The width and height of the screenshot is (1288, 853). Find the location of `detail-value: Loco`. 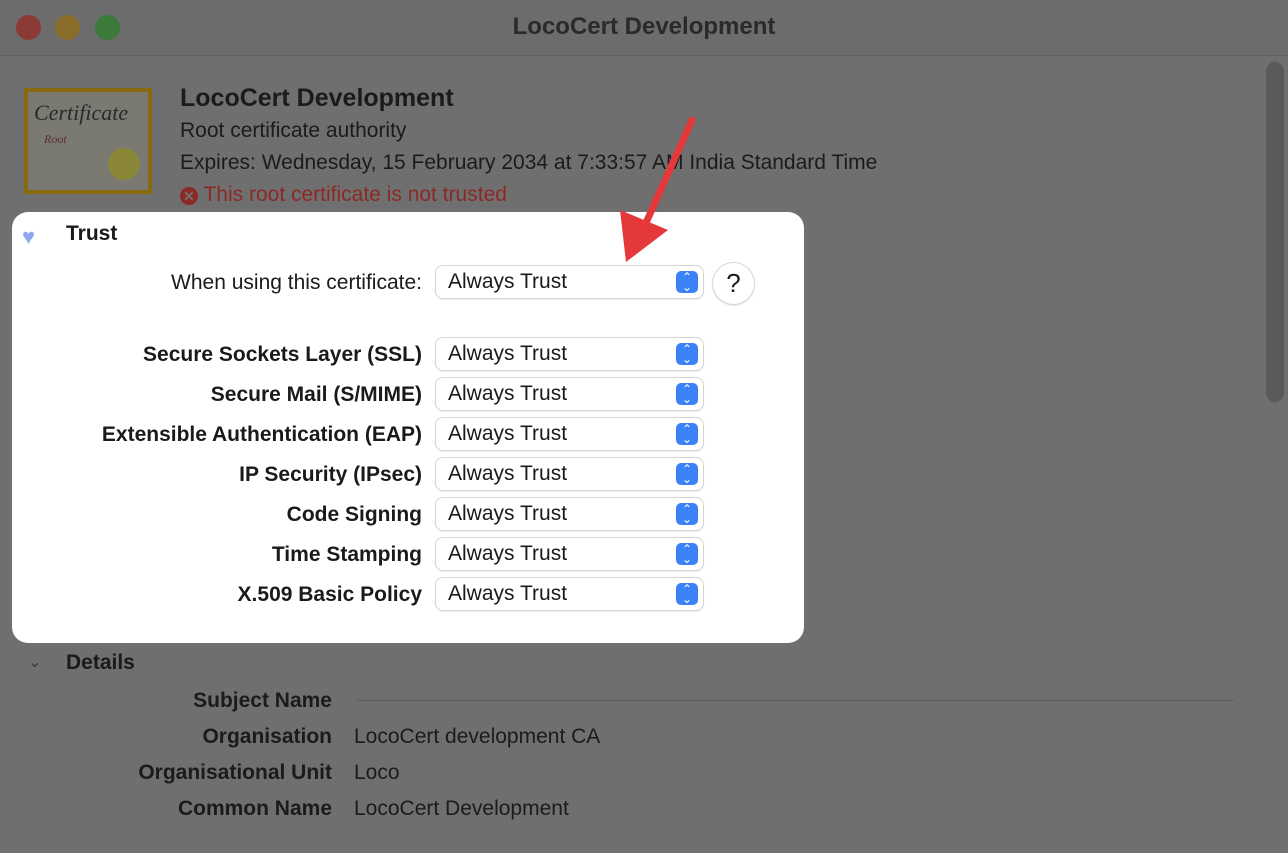

detail-value: Loco is located at coordinates (377, 772).